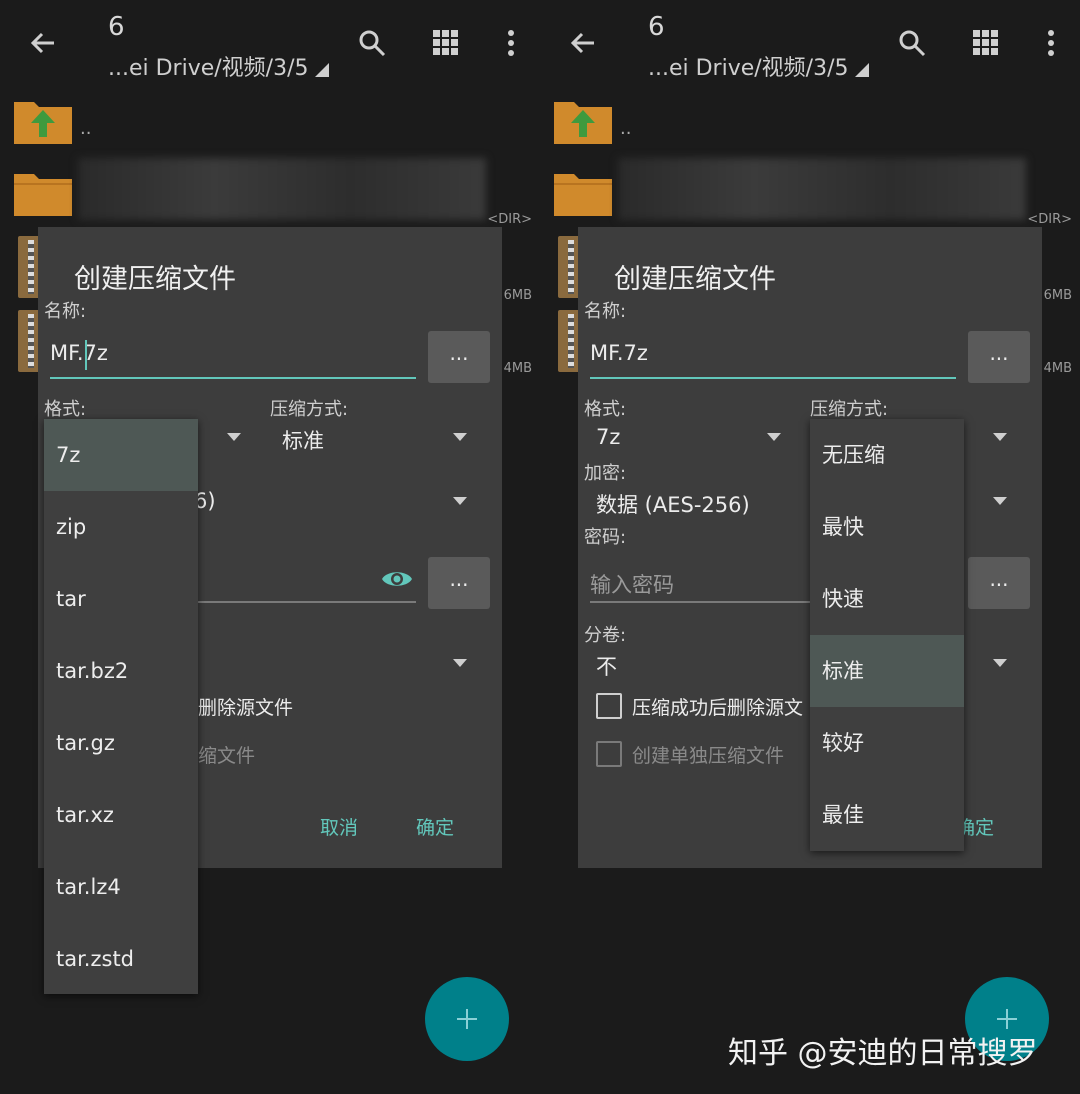 Image resolution: width=1080 pixels, height=1094 pixels. Describe the element at coordinates (121, 527) in the screenshot. I see `format-option: zip` at that location.